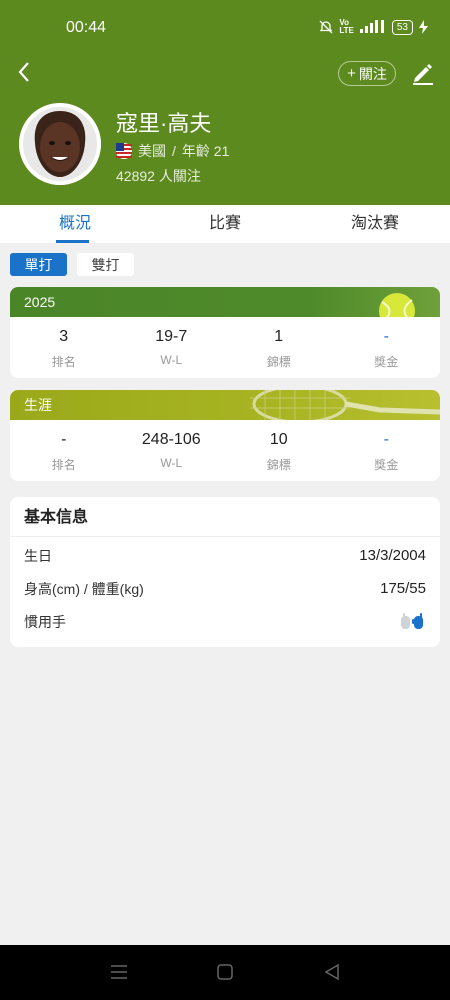 Image resolution: width=450 pixels, height=1000 pixels. I want to click on stat-value: 19-7, so click(171, 336).